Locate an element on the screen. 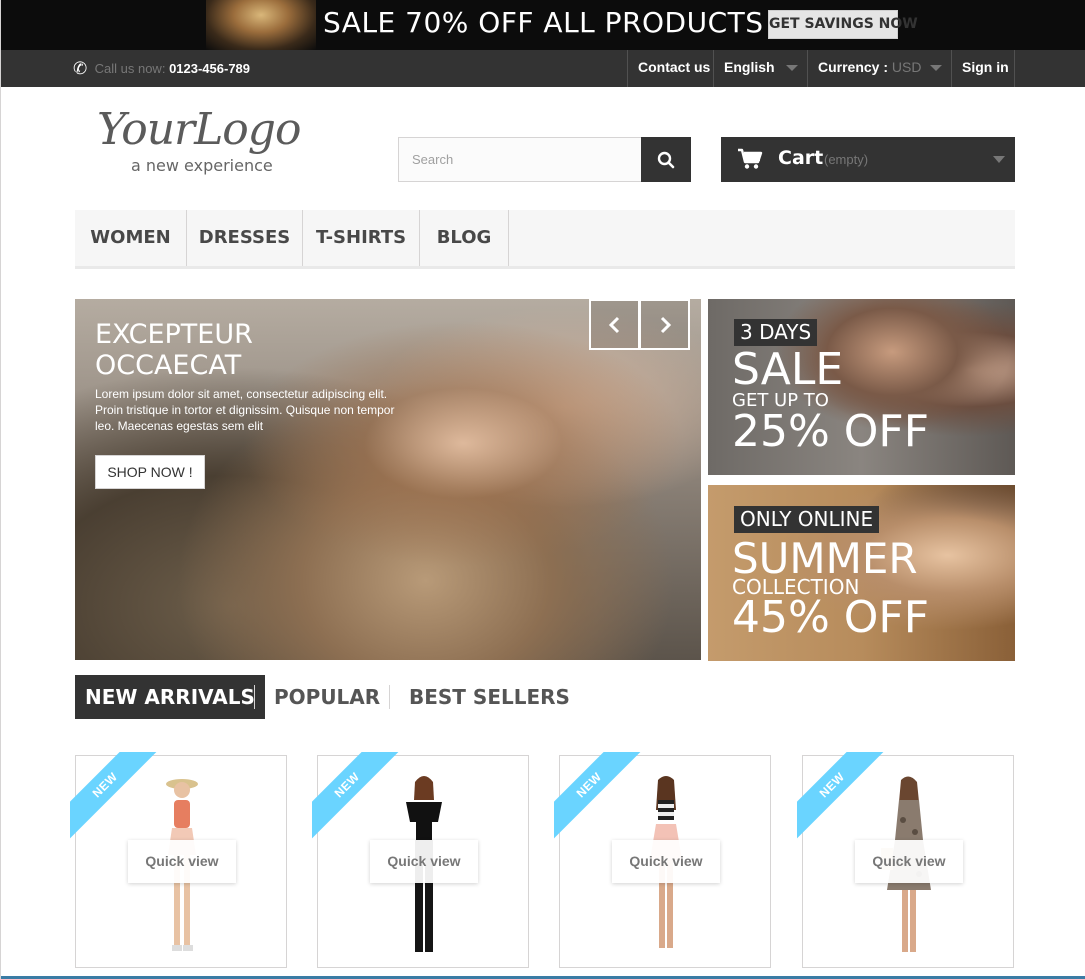 The width and height of the screenshot is (1085, 979). cart-icon is located at coordinates (750, 158).